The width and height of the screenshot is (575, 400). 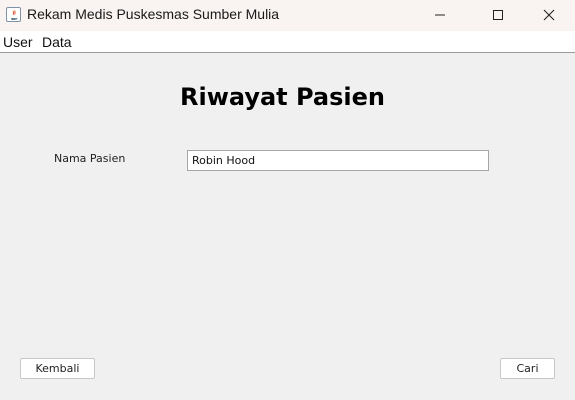 What do you see at coordinates (287, 42) in the screenshot?
I see `menu-bar: User Data` at bounding box center [287, 42].